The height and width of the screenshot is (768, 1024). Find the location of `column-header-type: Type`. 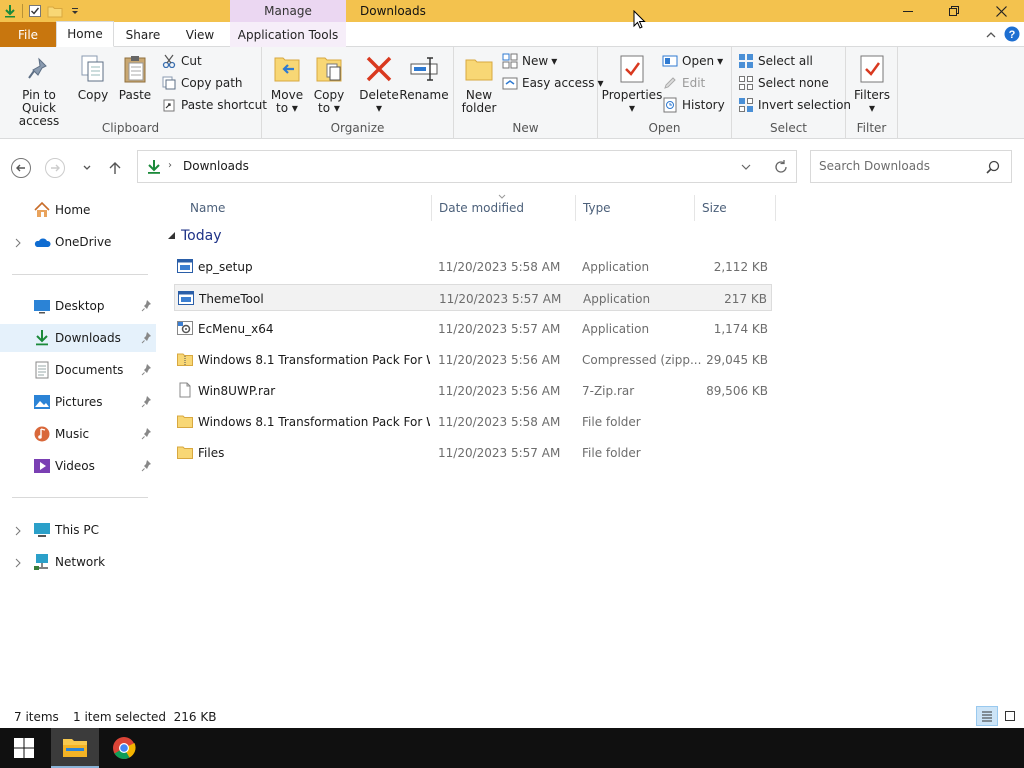

column-header-type: Type is located at coordinates (635, 208).